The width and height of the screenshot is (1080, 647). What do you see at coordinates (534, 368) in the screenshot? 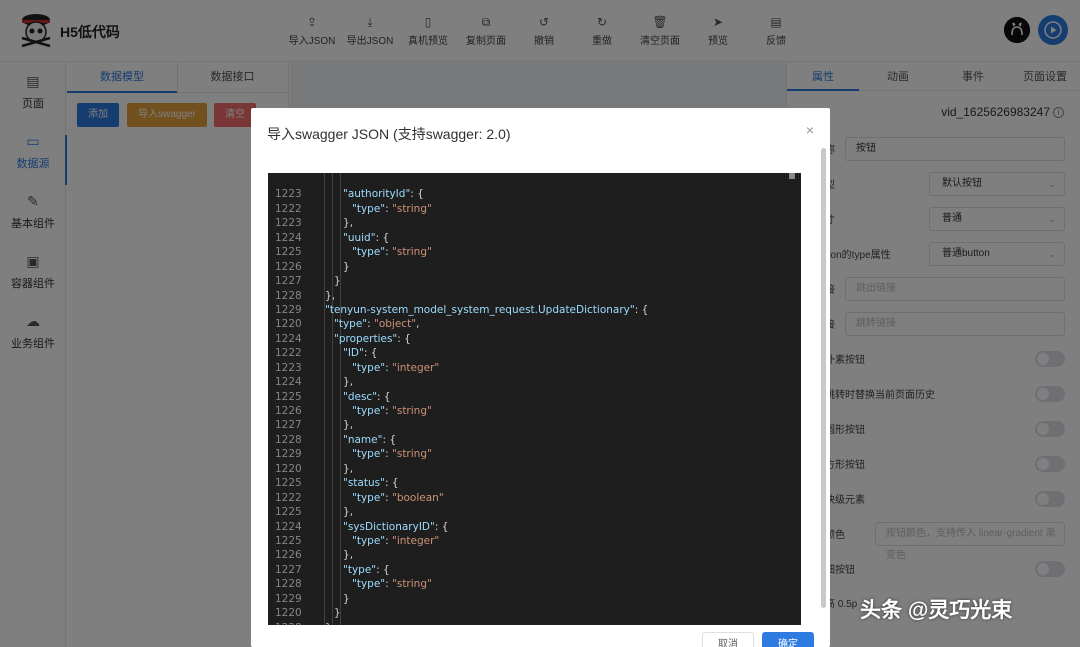
I see `code-line: 1223 "type": "integer"` at bounding box center [534, 368].